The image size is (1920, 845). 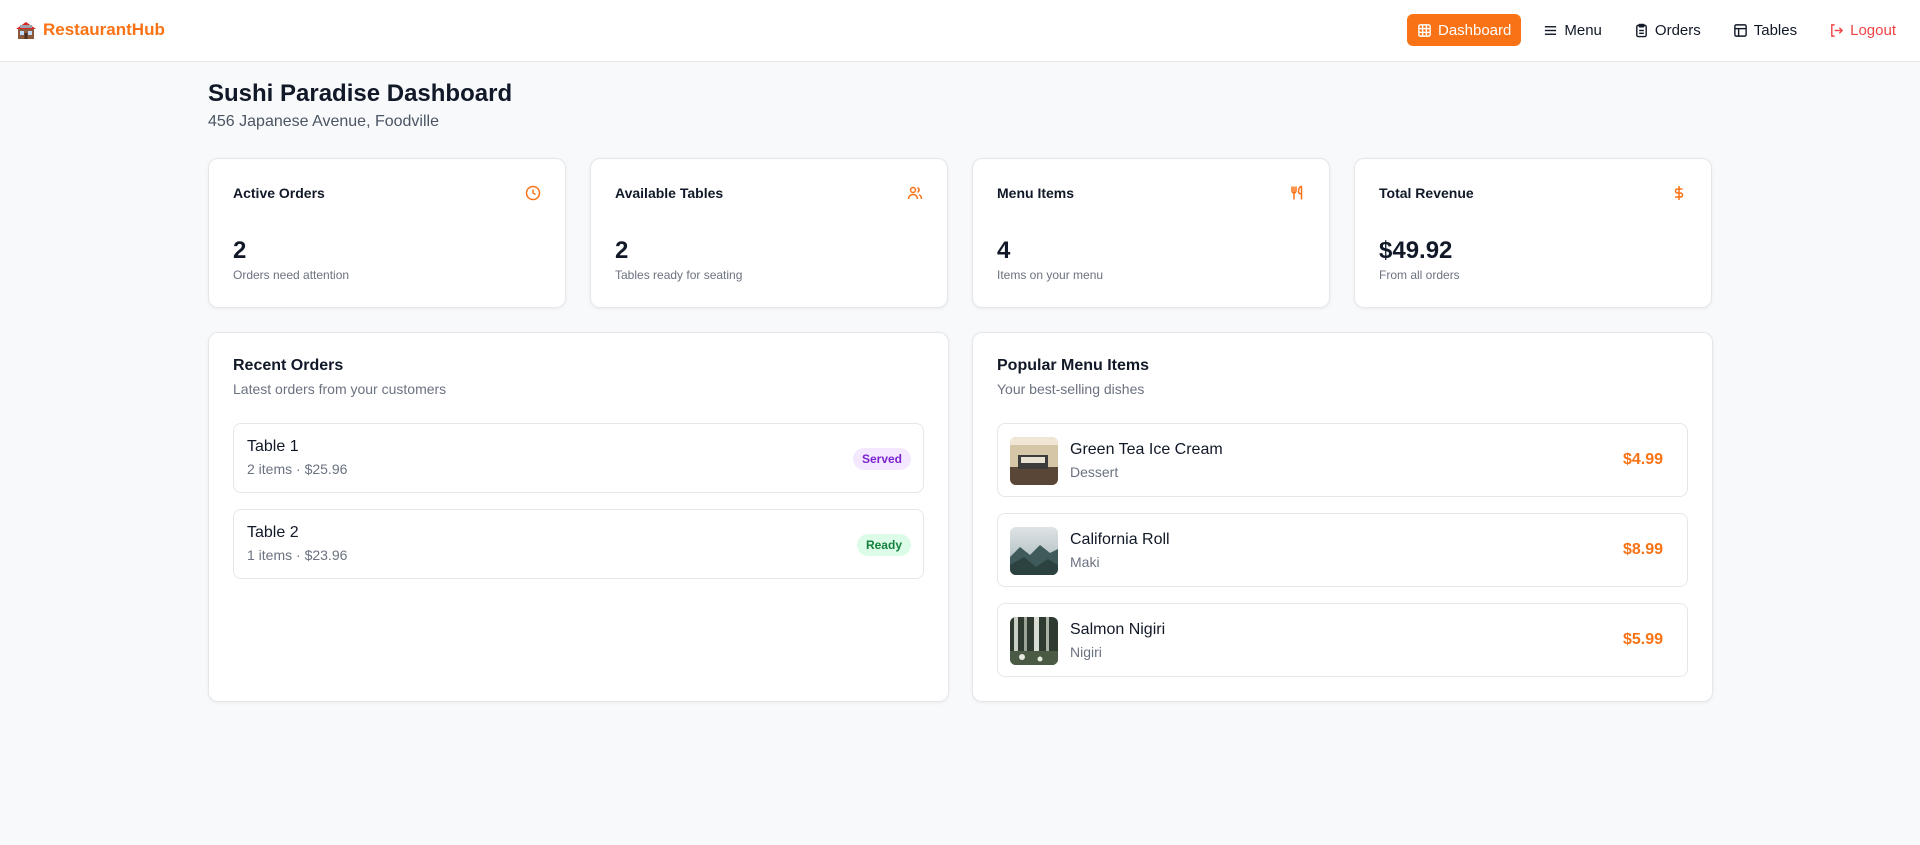 I want to click on order-table-name: Table 1, so click(x=273, y=446).